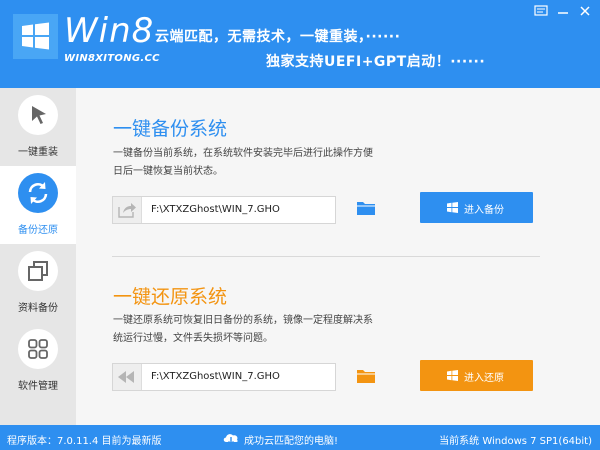  I want to click on restore-path-value: F:\XTXZGhost\WIN_7.GHO, so click(215, 376).